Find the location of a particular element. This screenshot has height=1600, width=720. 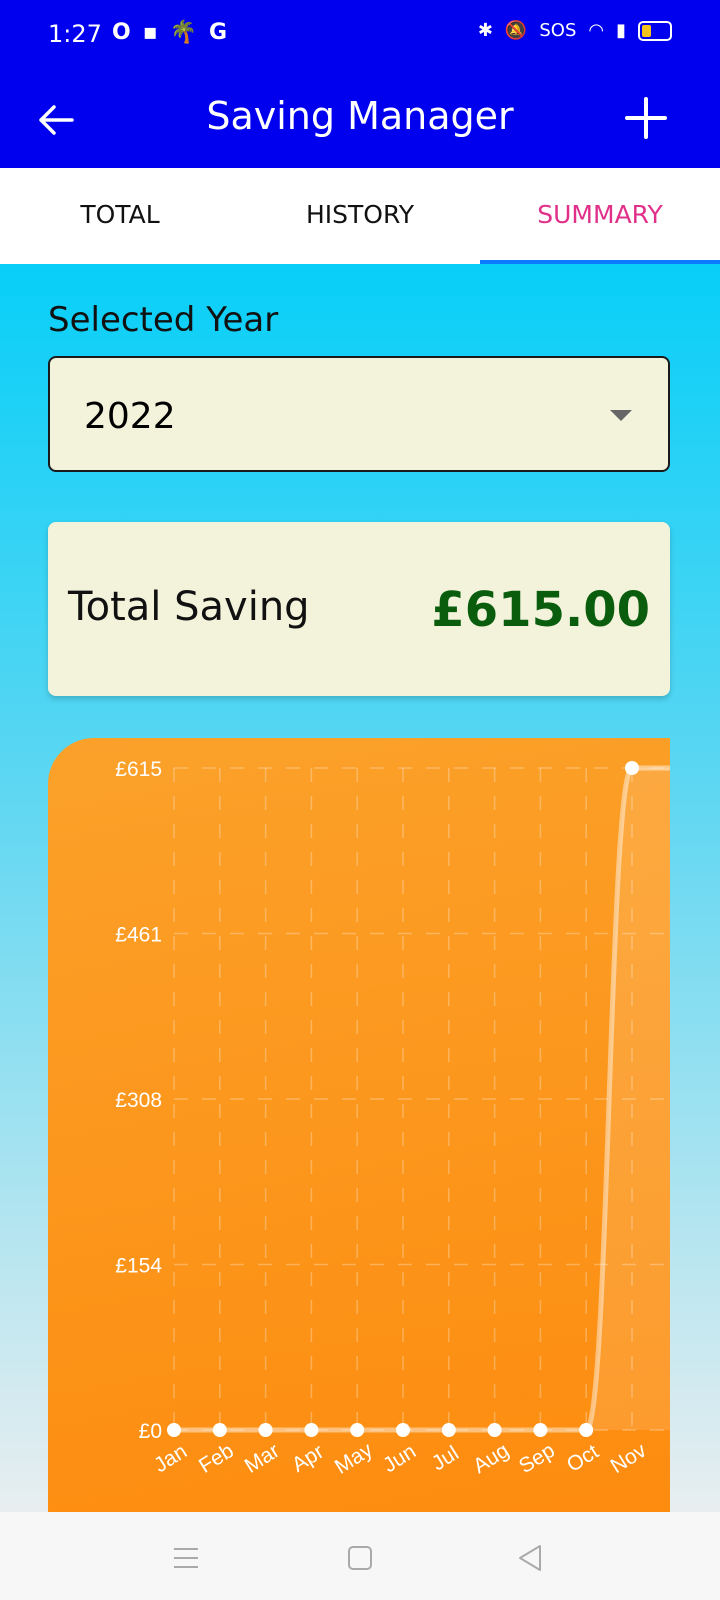

status-bar: 1:27 O ▪ 🌴 G ✱ 🔕 SOS ◠ ▮ is located at coordinates (360, 36).